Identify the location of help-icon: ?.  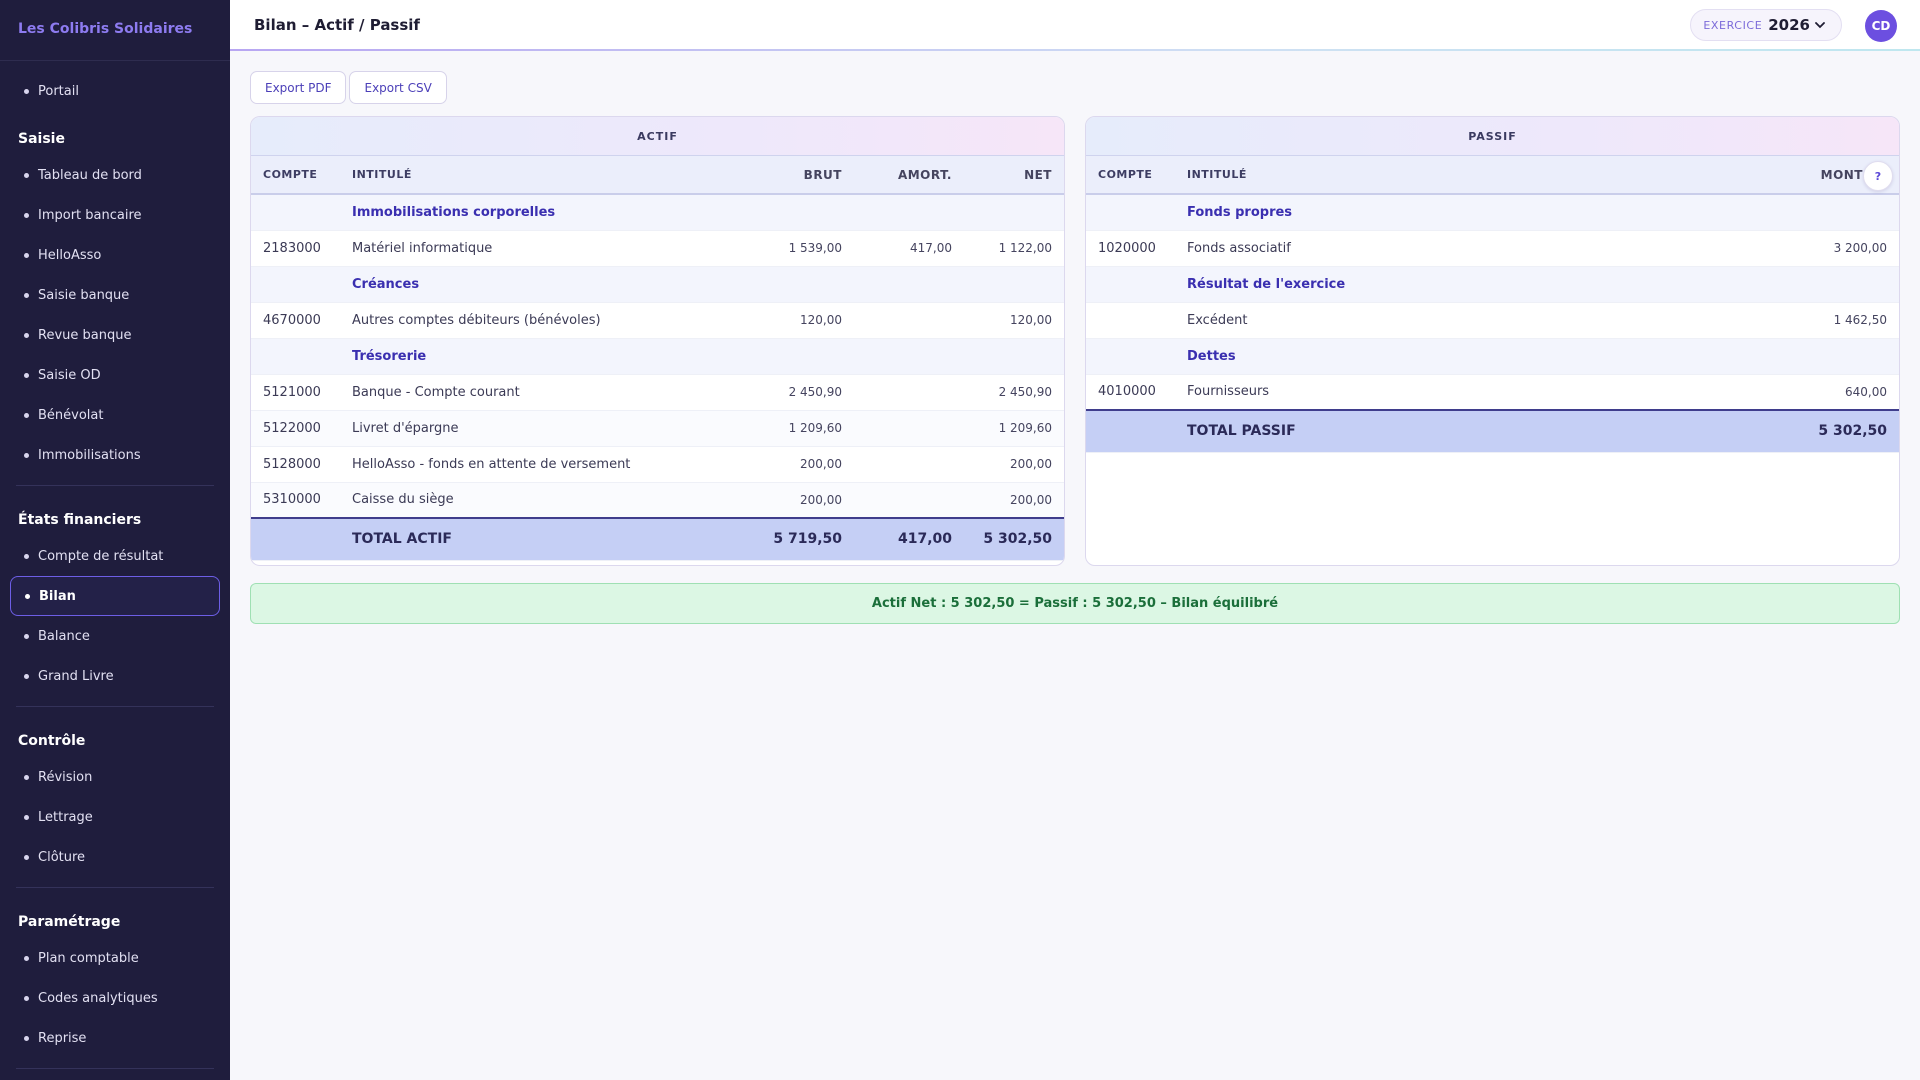
(1878, 176).